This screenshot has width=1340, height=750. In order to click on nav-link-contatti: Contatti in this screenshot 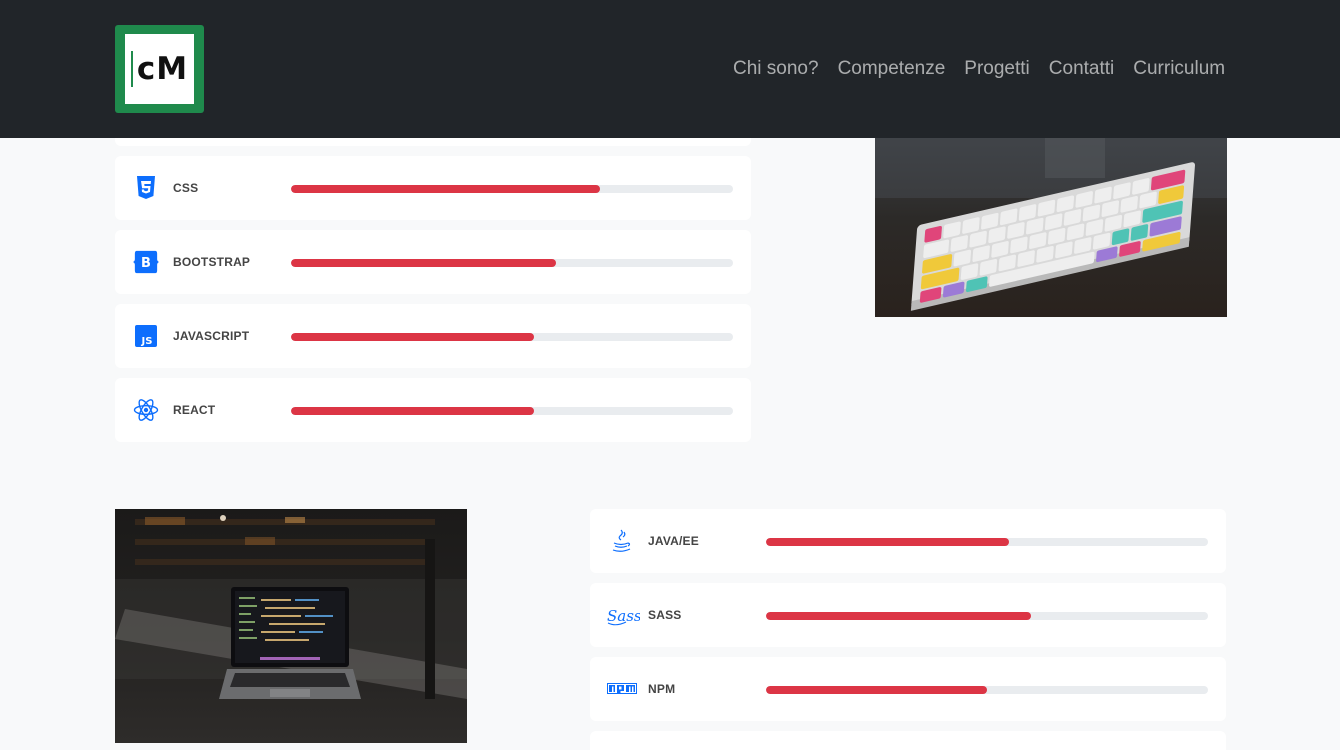, I will do `click(1081, 69)`.